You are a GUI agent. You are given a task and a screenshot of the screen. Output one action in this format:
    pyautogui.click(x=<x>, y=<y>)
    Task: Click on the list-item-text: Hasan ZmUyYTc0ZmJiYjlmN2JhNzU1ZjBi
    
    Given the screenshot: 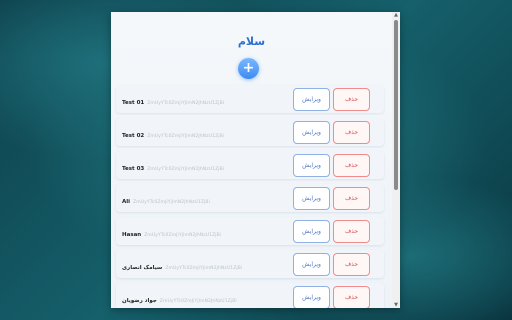 What is the action you would take?
    pyautogui.click(x=207, y=231)
    